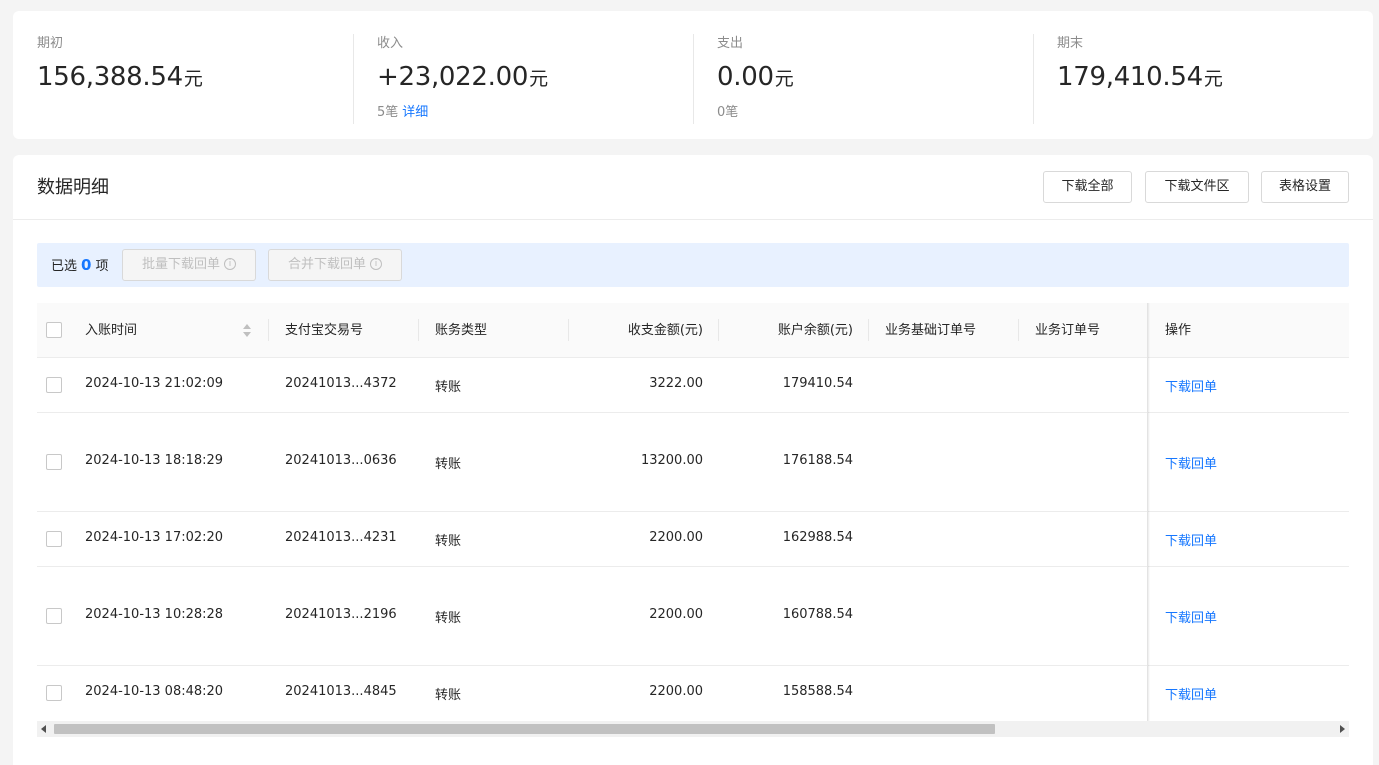  What do you see at coordinates (111, 330) in the screenshot?
I see `col-time: 入账时间` at bounding box center [111, 330].